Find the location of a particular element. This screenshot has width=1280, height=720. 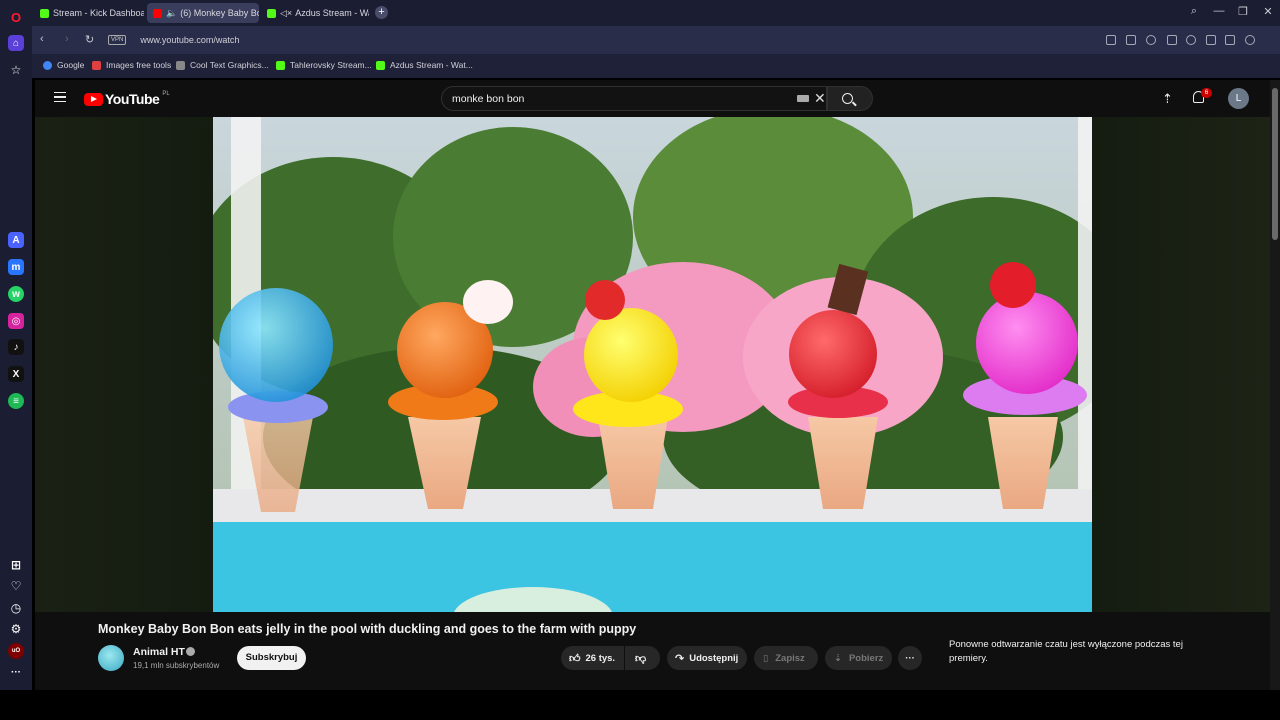

download-button: ⇣ Pobierz is located at coordinates (858, 658).